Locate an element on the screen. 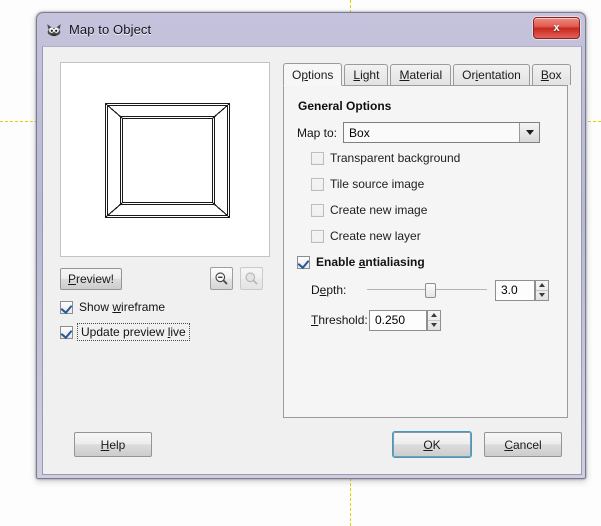  wireframe-preview is located at coordinates (165, 159).